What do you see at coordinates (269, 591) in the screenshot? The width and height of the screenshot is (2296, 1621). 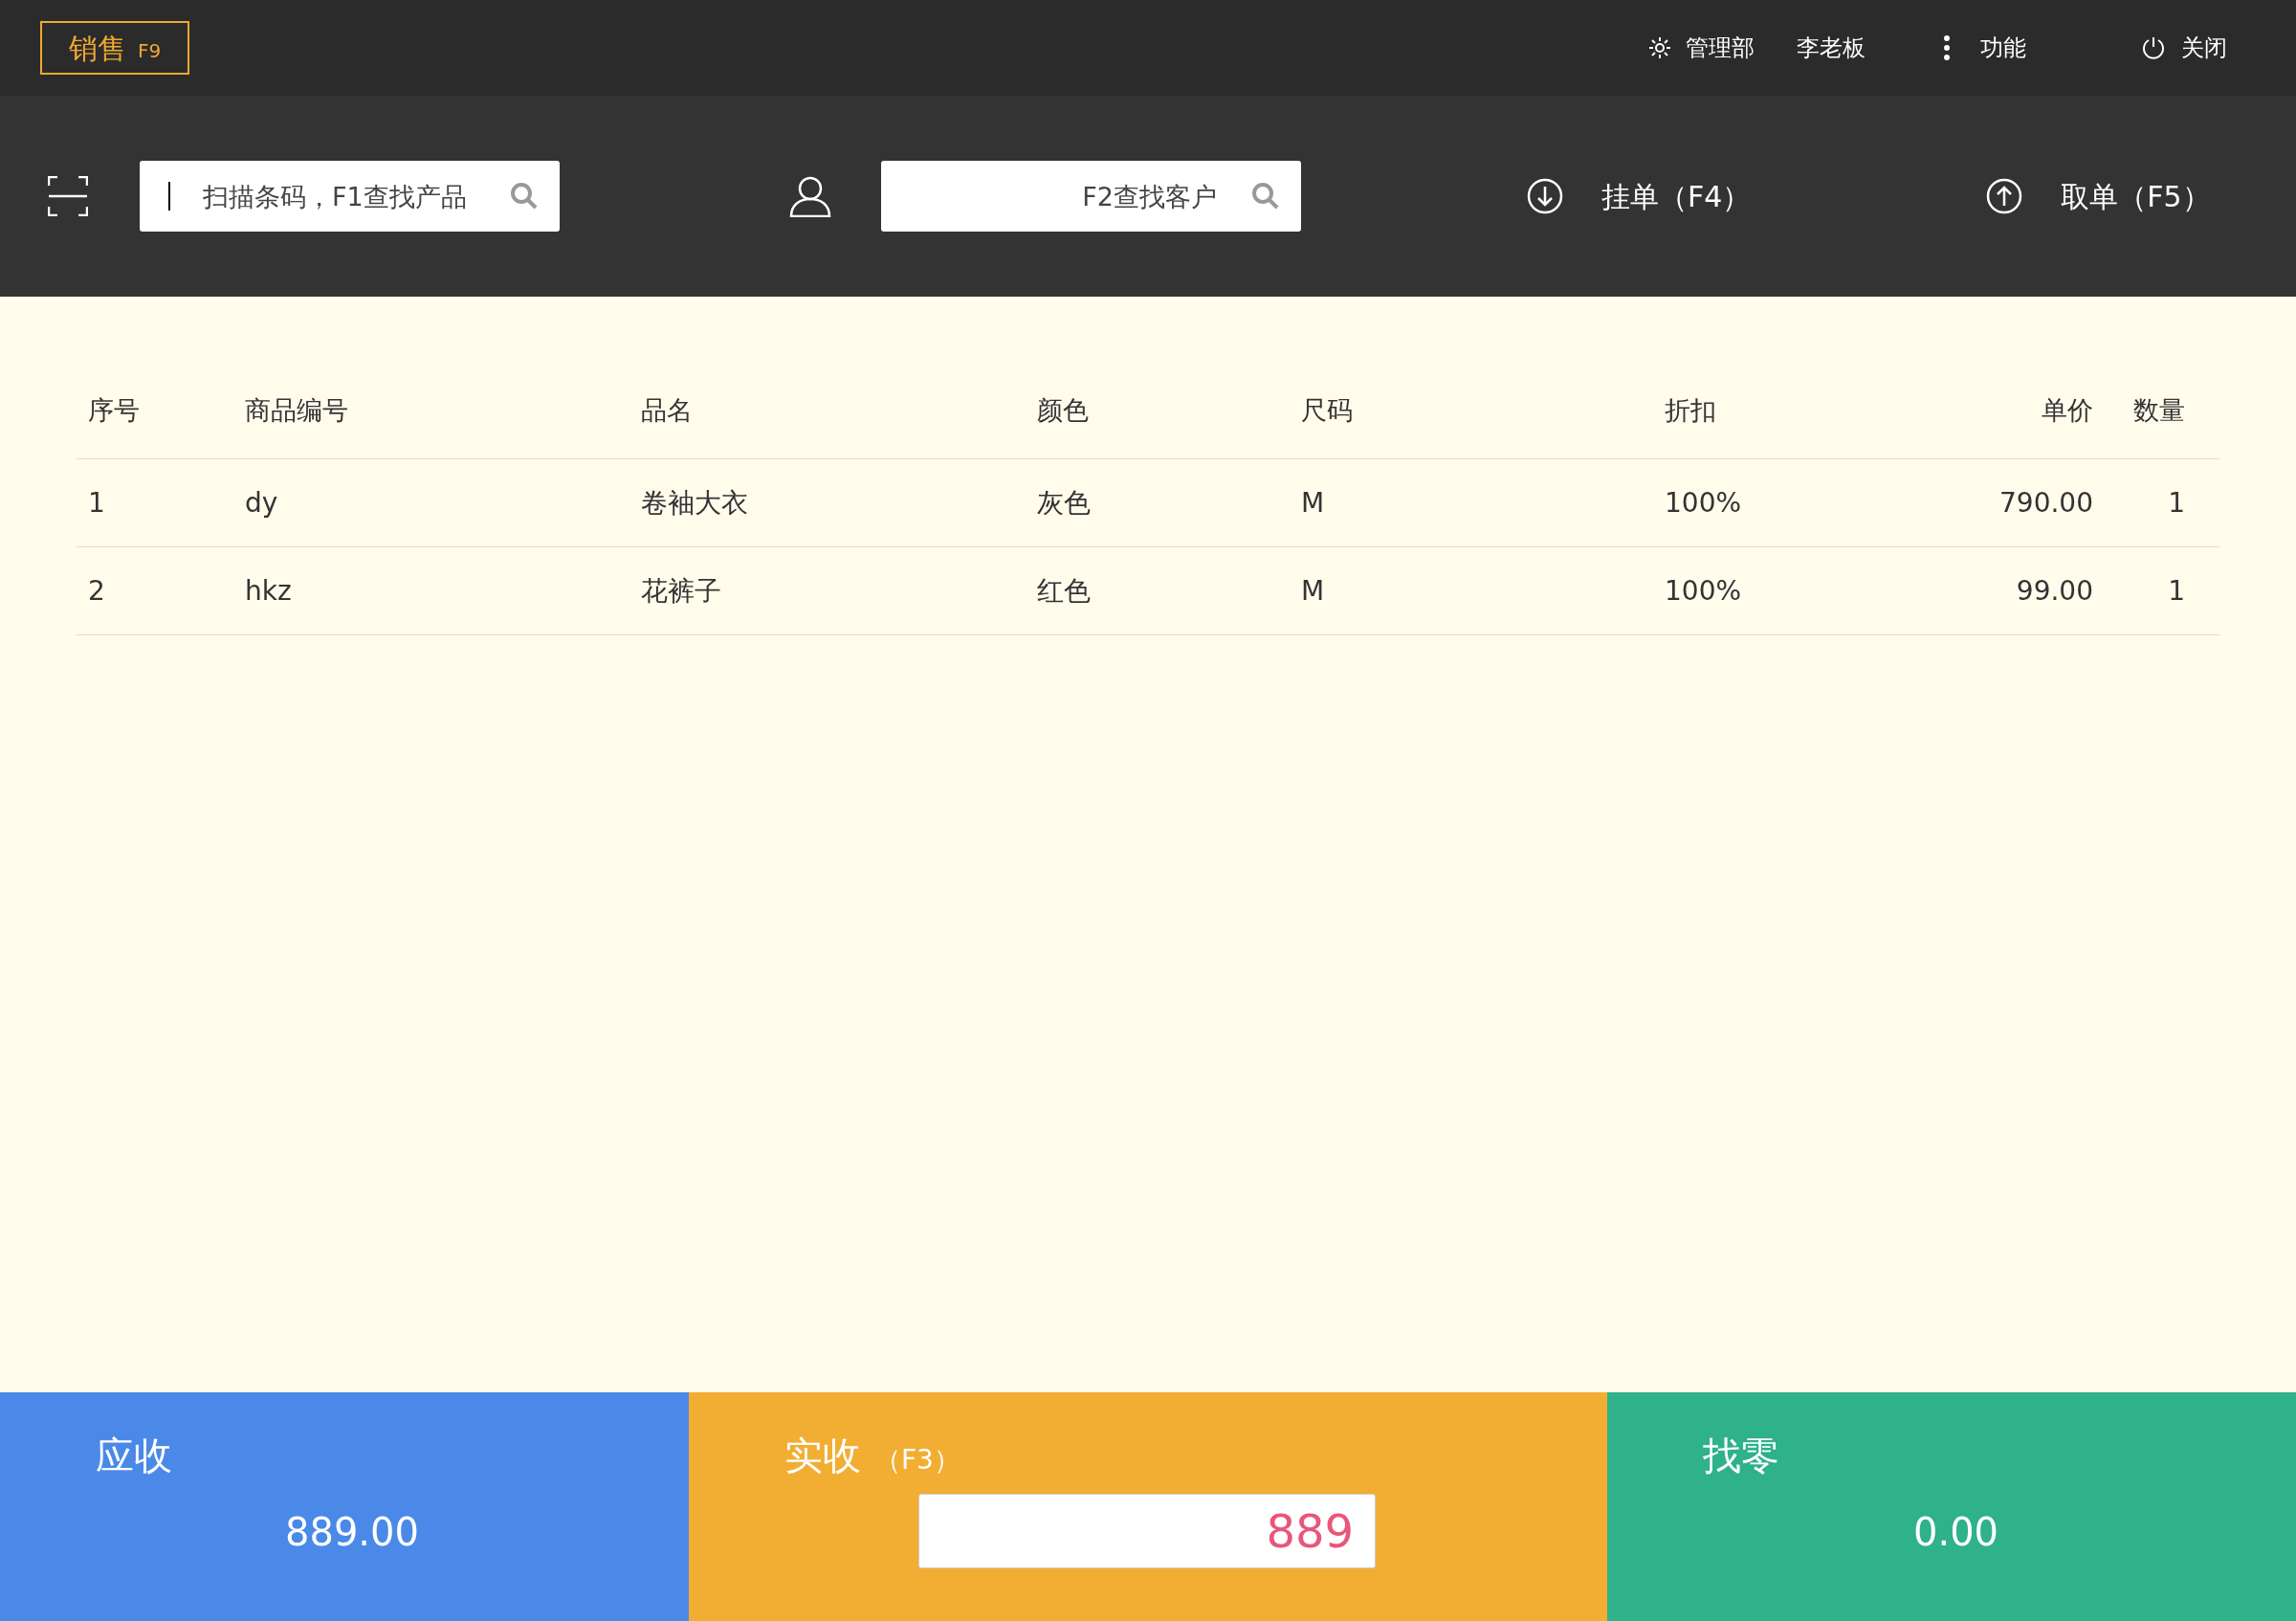 I see `table-cell-text: hkz` at bounding box center [269, 591].